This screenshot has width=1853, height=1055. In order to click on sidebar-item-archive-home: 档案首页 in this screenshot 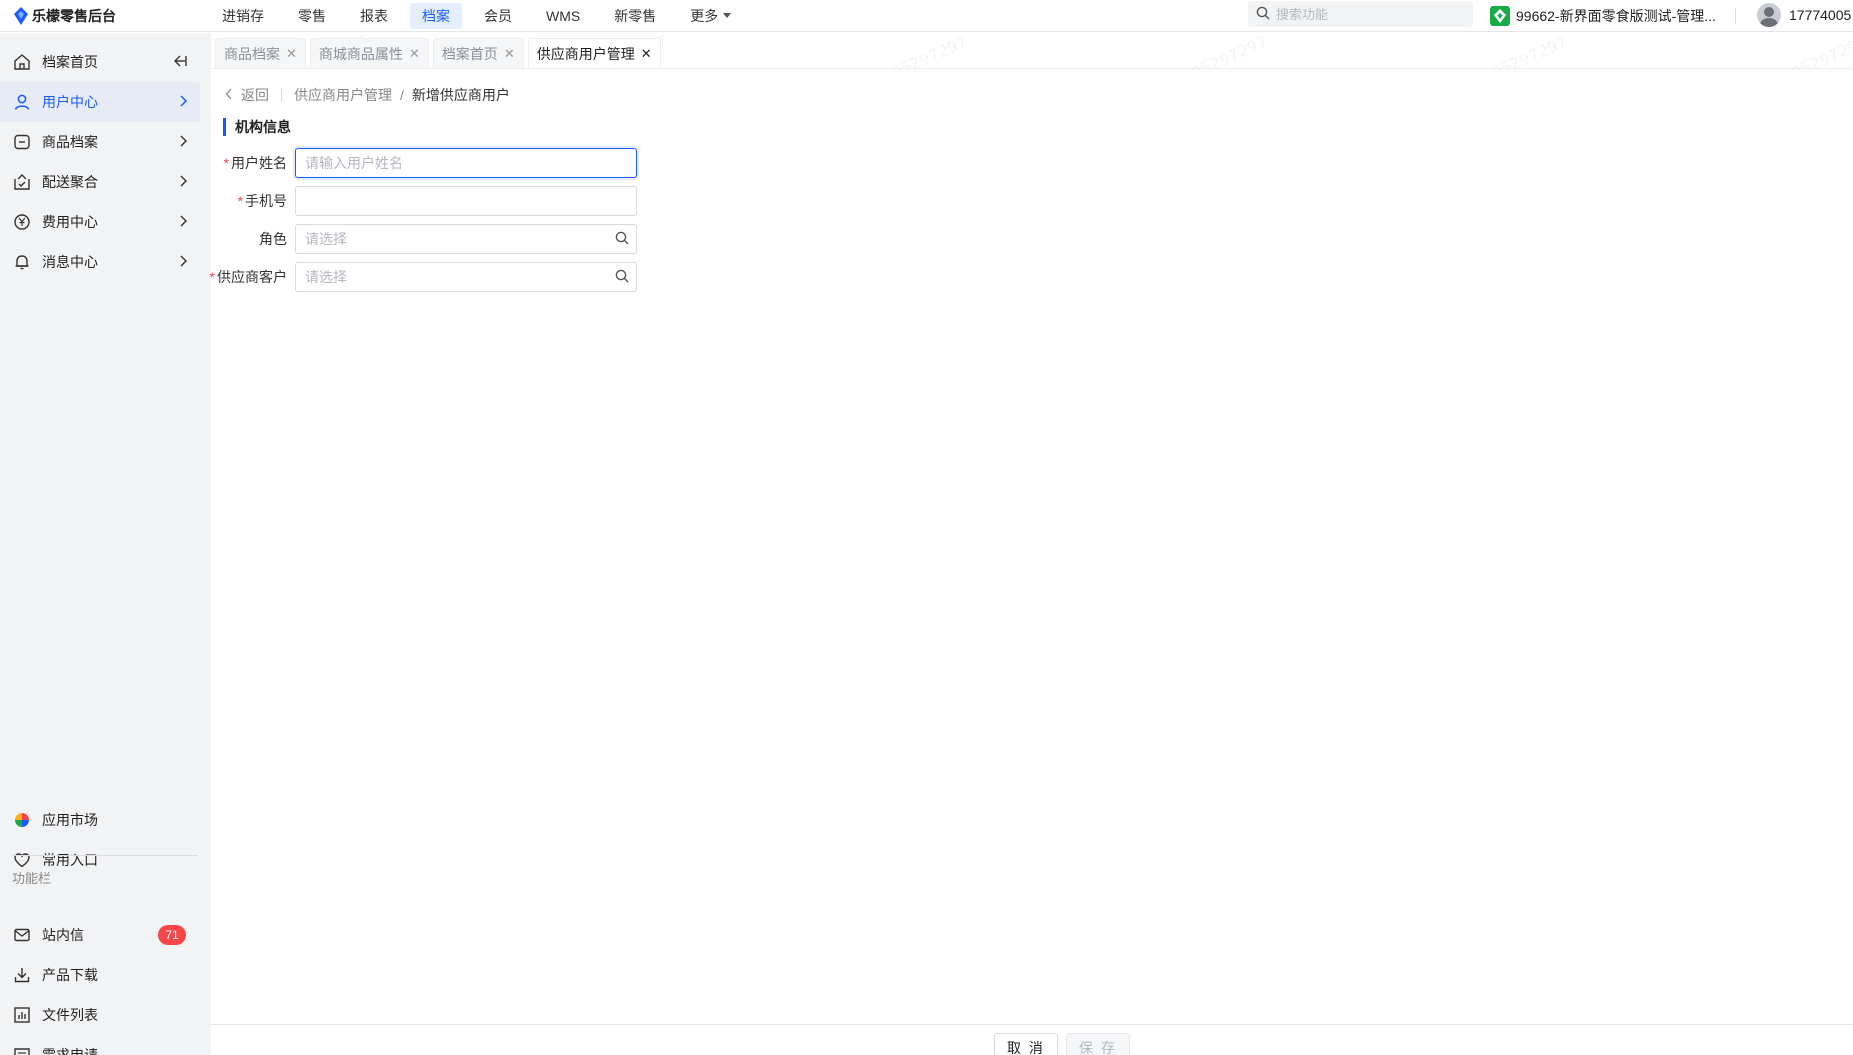, I will do `click(100, 62)`.